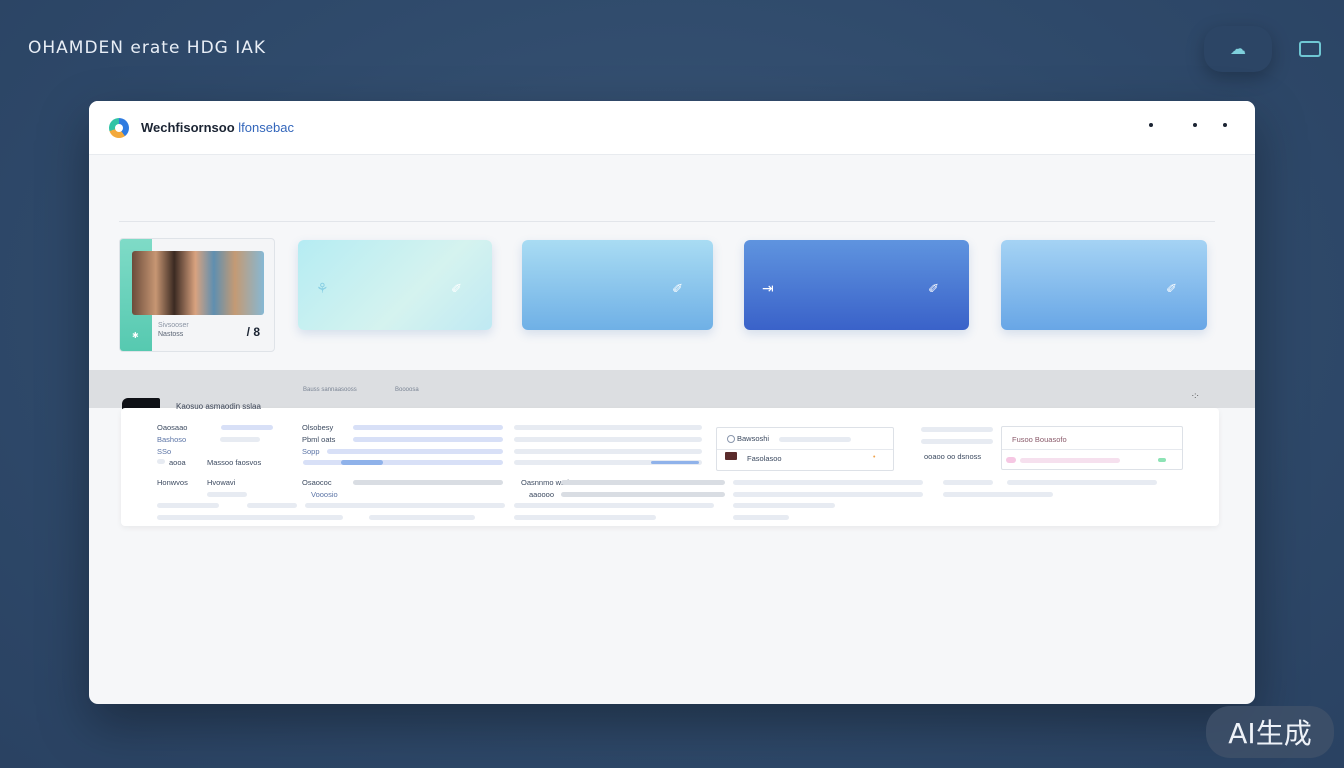  Describe the element at coordinates (1011, 460) in the screenshot. I see `pink-tag` at that location.